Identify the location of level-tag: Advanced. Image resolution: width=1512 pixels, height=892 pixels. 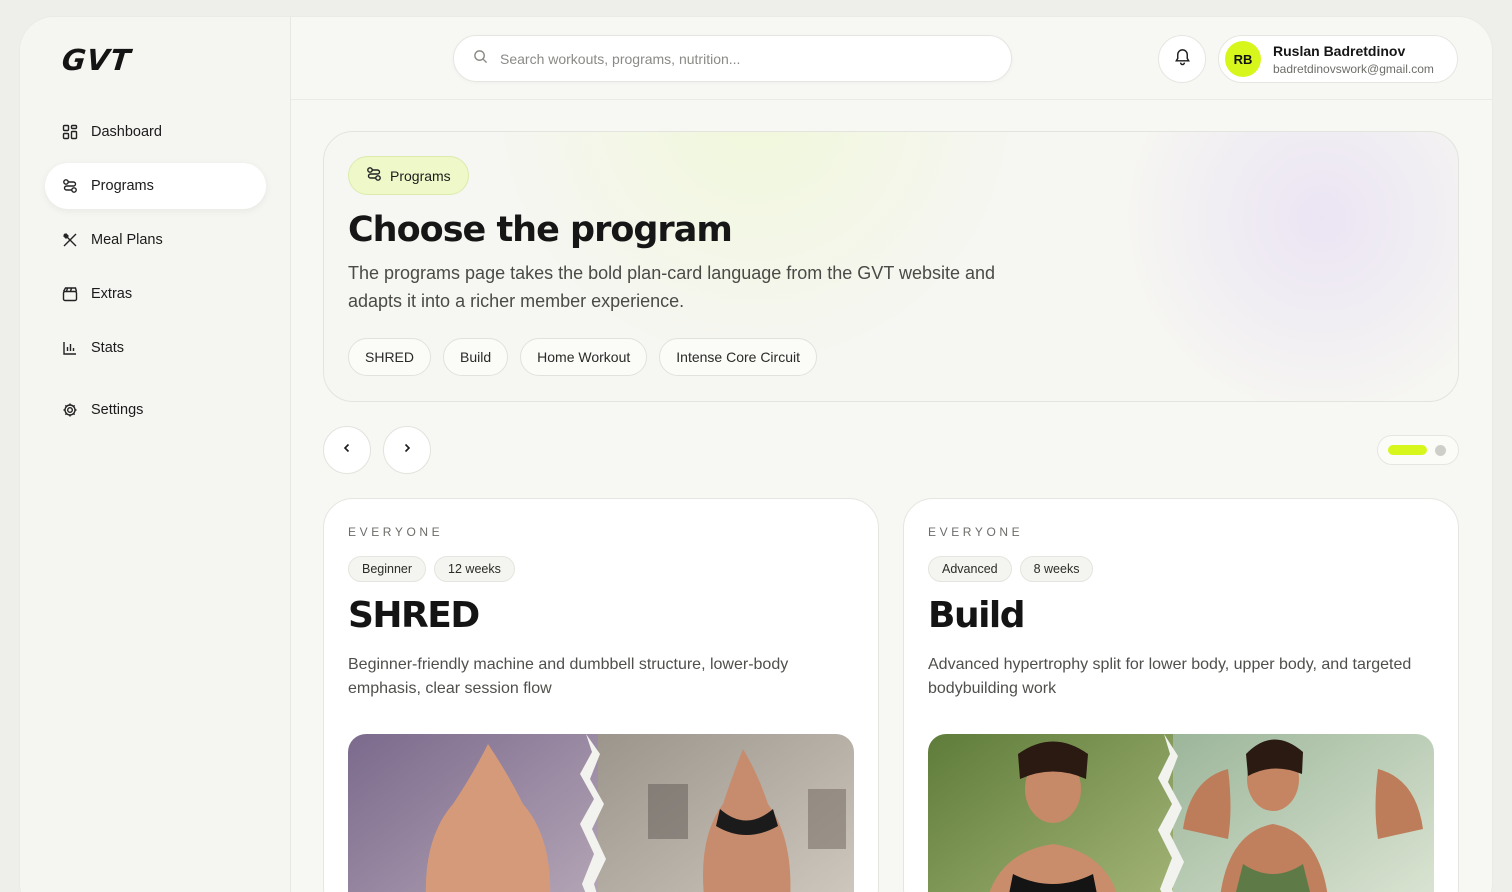
(970, 569).